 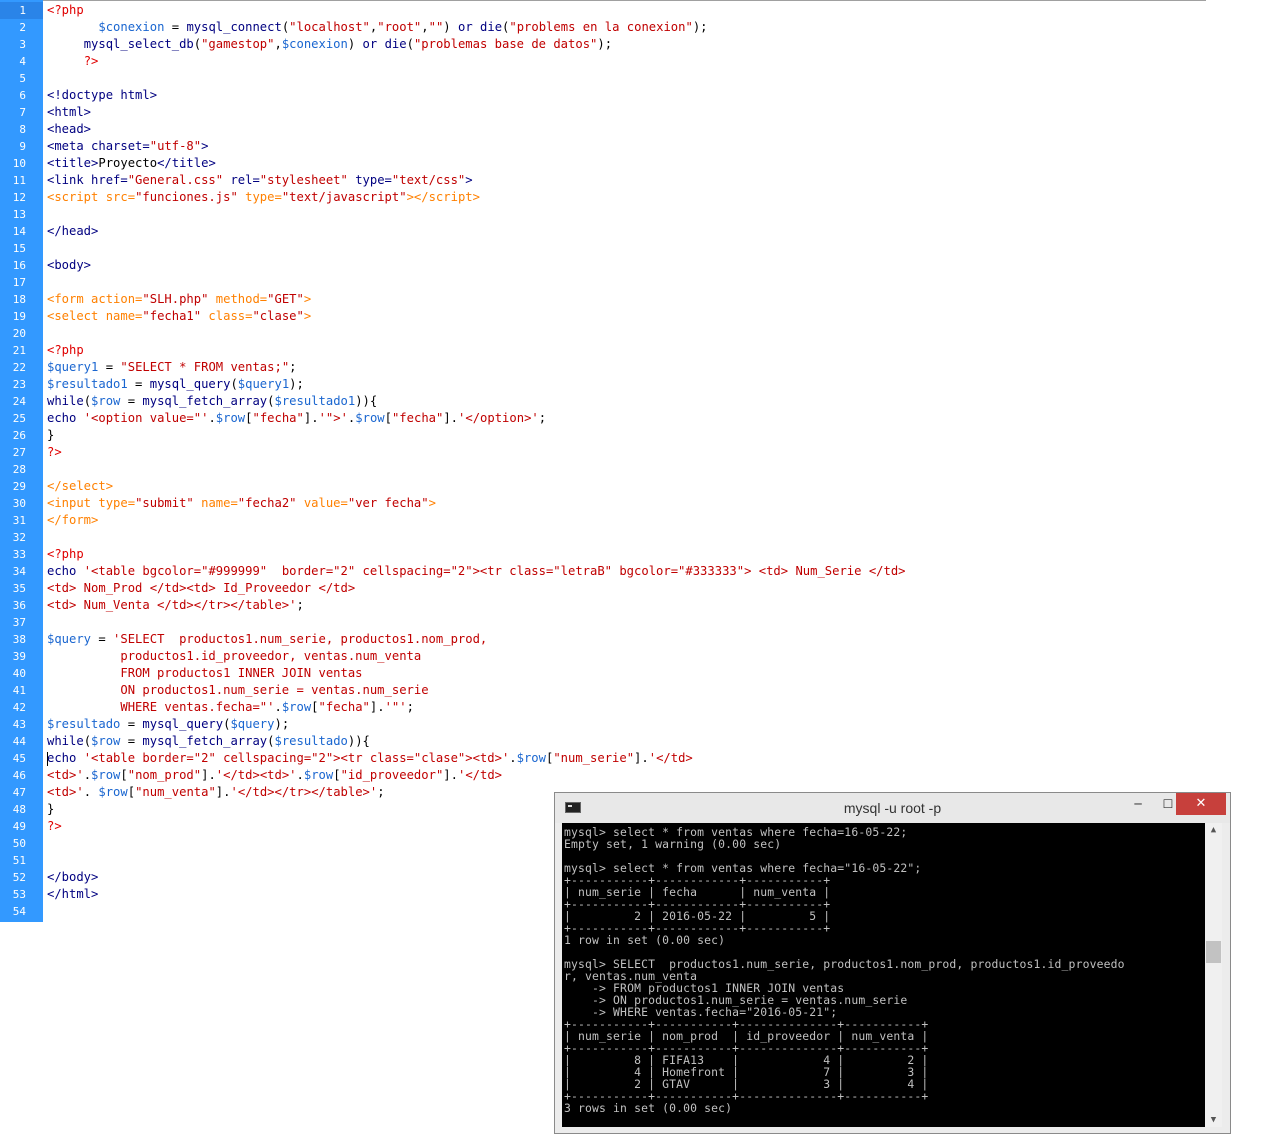 I want to click on line-number: 51, so click(x=19, y=860).